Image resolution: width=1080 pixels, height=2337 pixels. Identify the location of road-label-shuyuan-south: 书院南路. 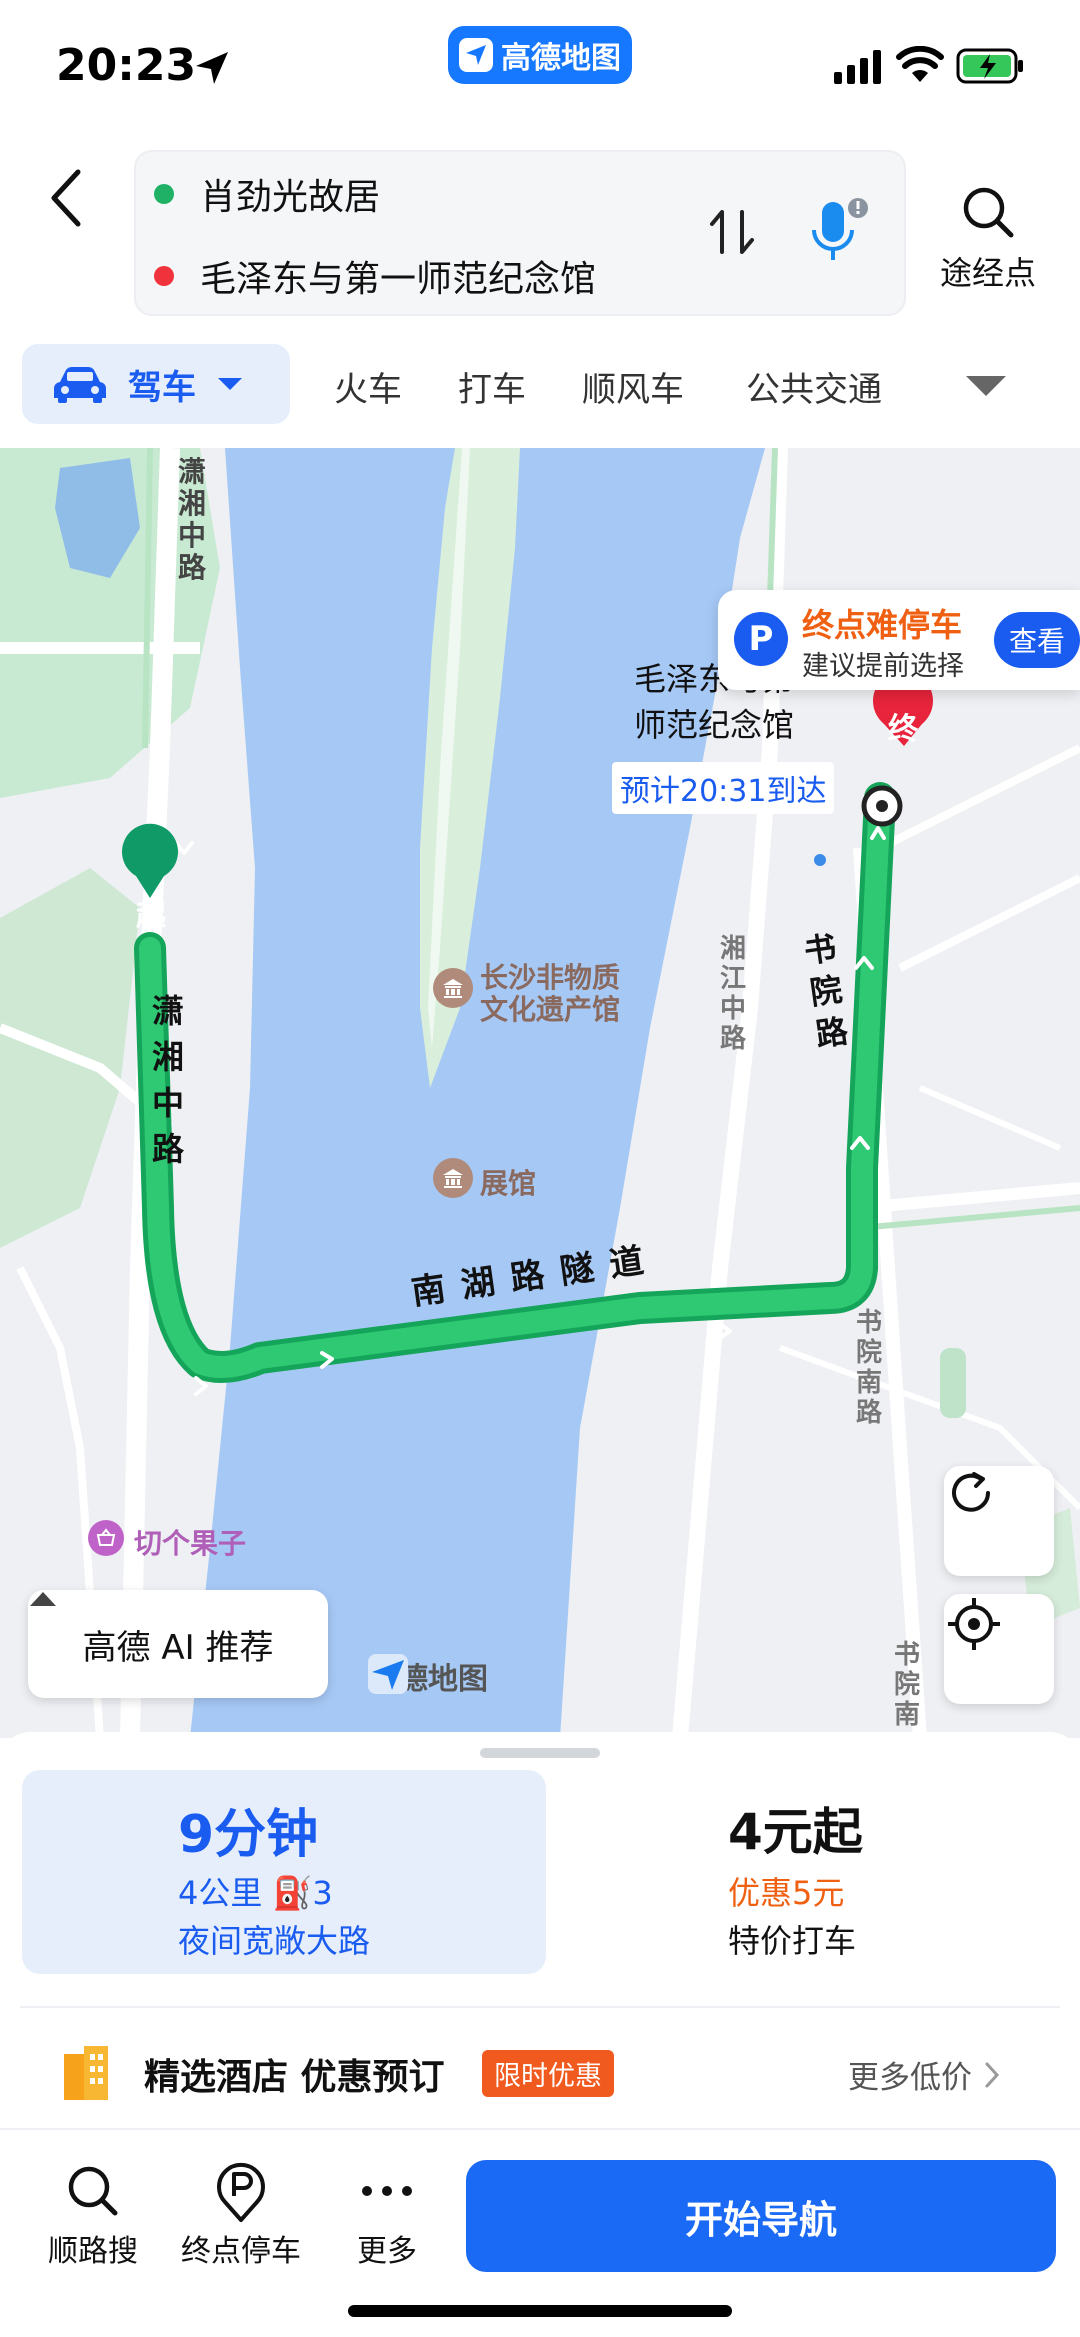
(869, 1368).